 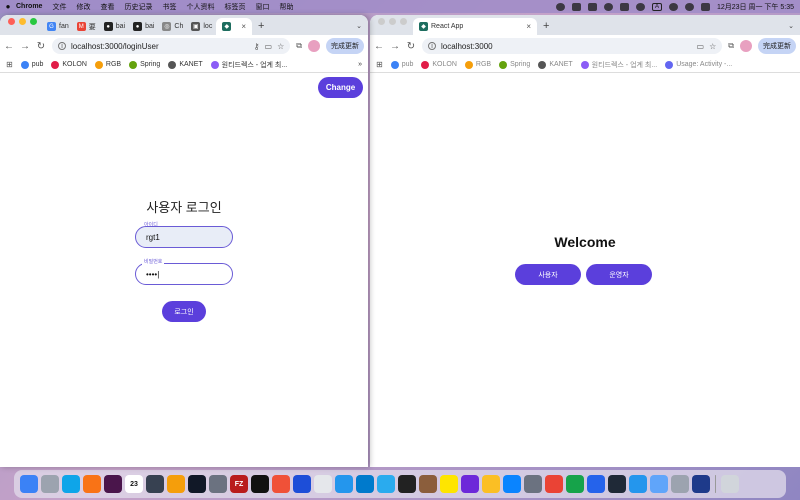 I want to click on dock-notes-icon, so click(x=176, y=484).